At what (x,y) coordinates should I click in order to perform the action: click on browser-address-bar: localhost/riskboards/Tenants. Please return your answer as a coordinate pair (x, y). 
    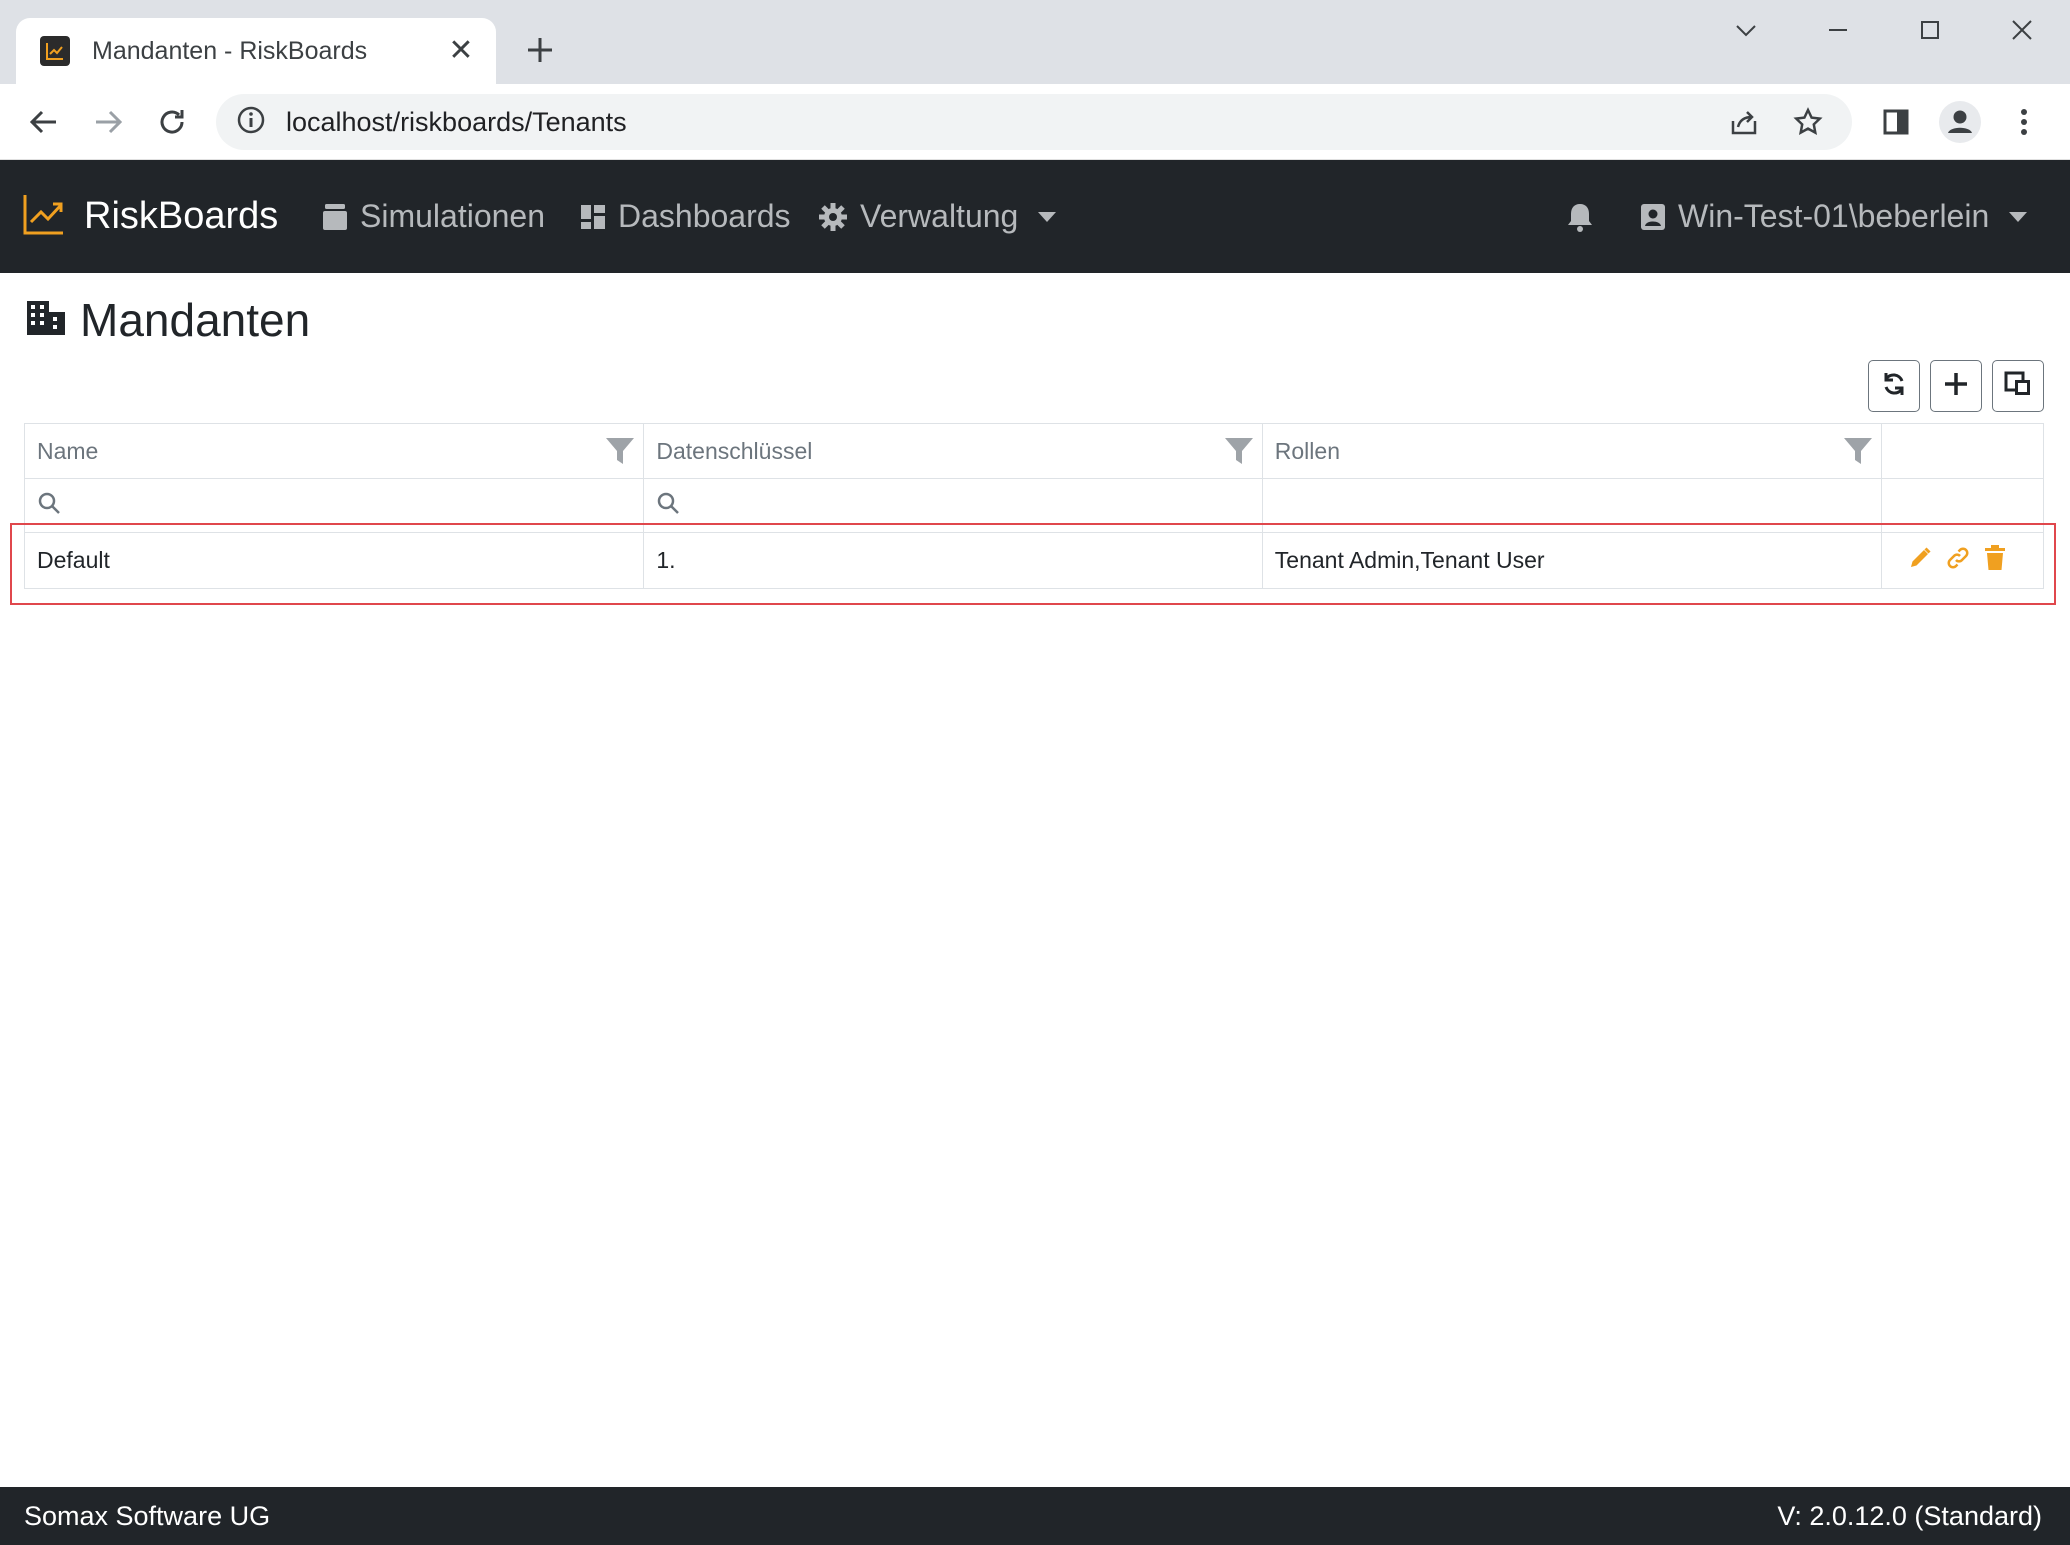
    Looking at the image, I should click on (1035, 122).